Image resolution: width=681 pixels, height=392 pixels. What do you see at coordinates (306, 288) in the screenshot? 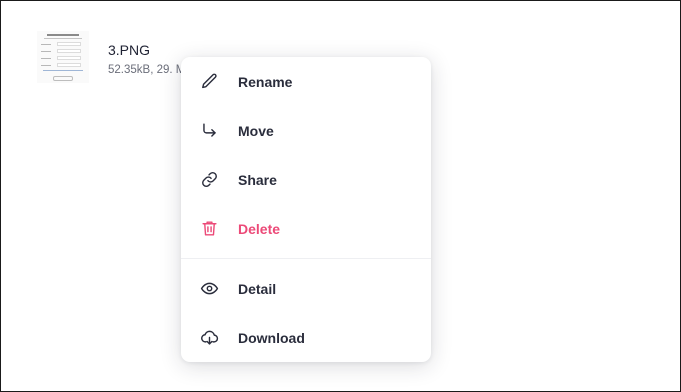
I see `menu-item-detail: Detail` at bounding box center [306, 288].